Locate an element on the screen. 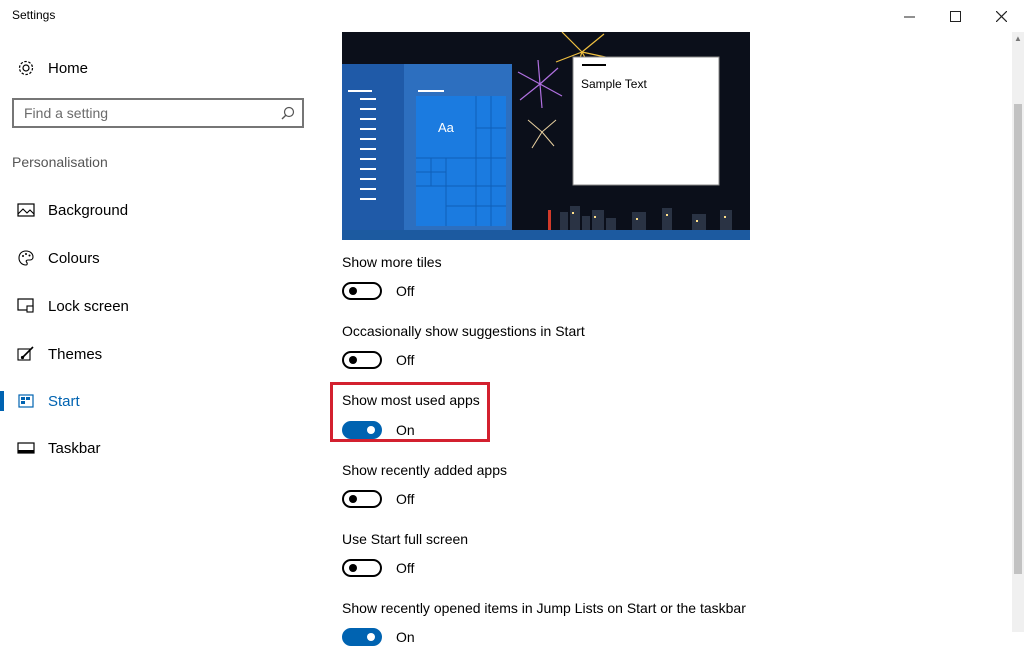 The width and height of the screenshot is (1024, 646). start-preview-image: Aa Sample Text is located at coordinates (546, 136).